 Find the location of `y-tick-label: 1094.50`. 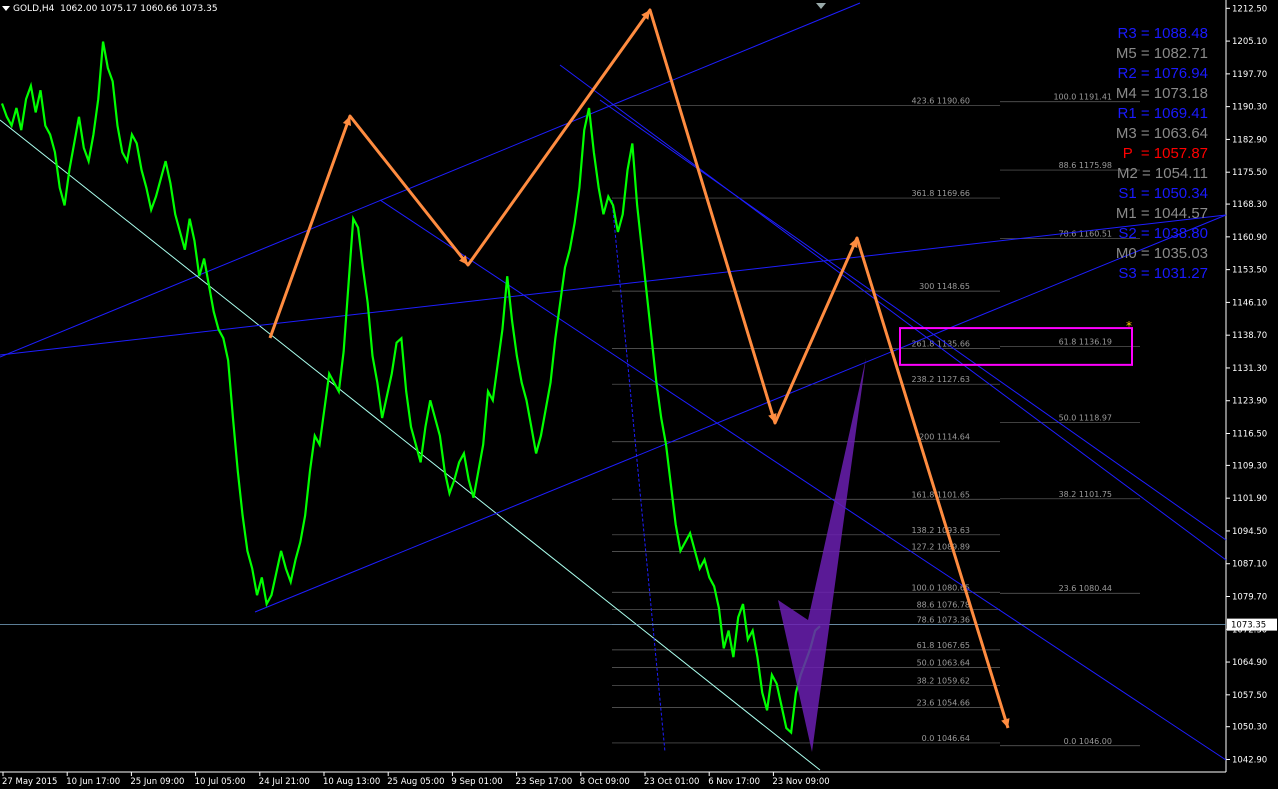

y-tick-label: 1094.50 is located at coordinates (1249, 532).